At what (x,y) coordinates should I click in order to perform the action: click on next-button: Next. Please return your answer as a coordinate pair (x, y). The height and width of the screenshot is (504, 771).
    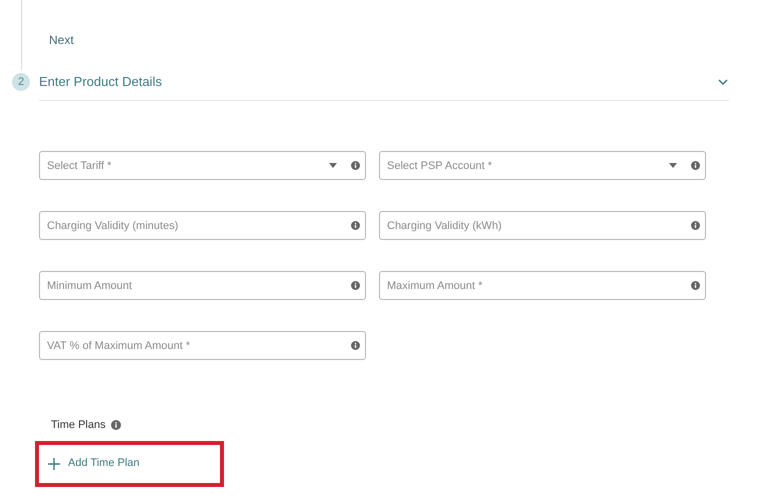
    Looking at the image, I should click on (61, 40).